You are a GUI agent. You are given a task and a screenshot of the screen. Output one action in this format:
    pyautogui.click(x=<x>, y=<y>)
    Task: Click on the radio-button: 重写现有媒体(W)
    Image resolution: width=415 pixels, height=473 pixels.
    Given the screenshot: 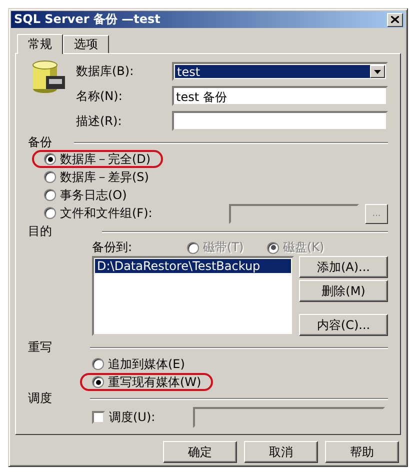 What is the action you would take?
    pyautogui.click(x=147, y=382)
    